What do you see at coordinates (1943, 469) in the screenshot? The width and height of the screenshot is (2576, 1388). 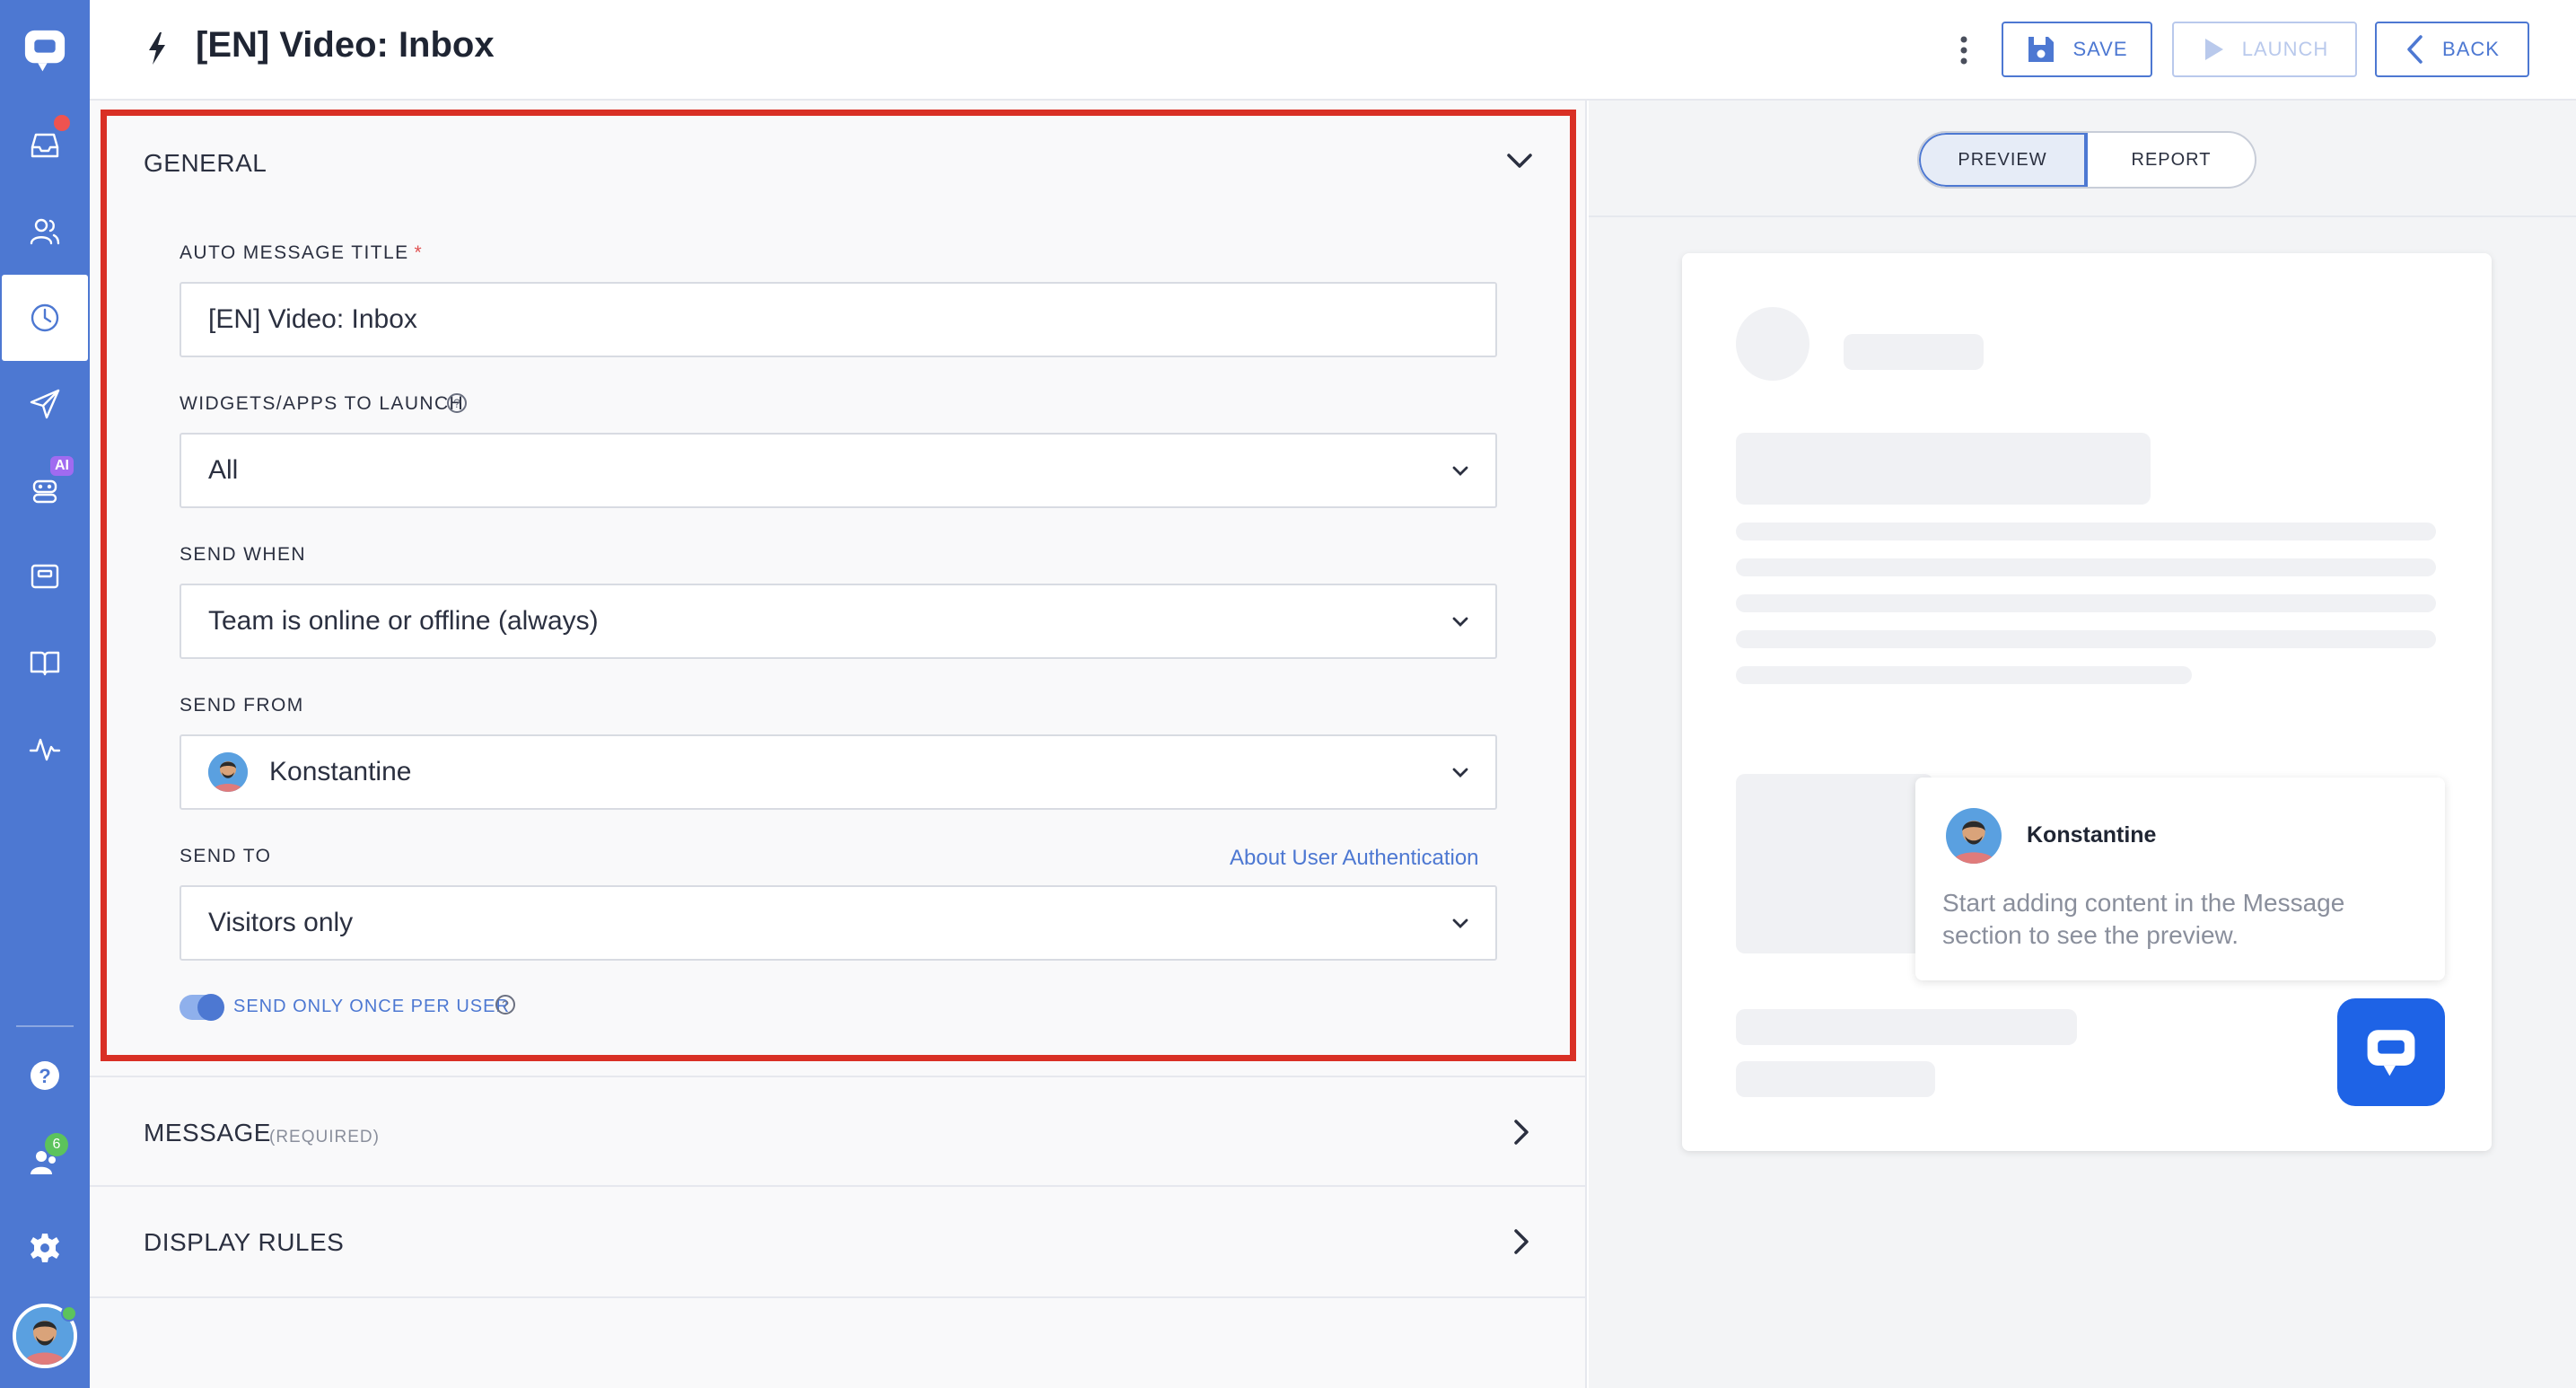 I see `skeleton-heading` at bounding box center [1943, 469].